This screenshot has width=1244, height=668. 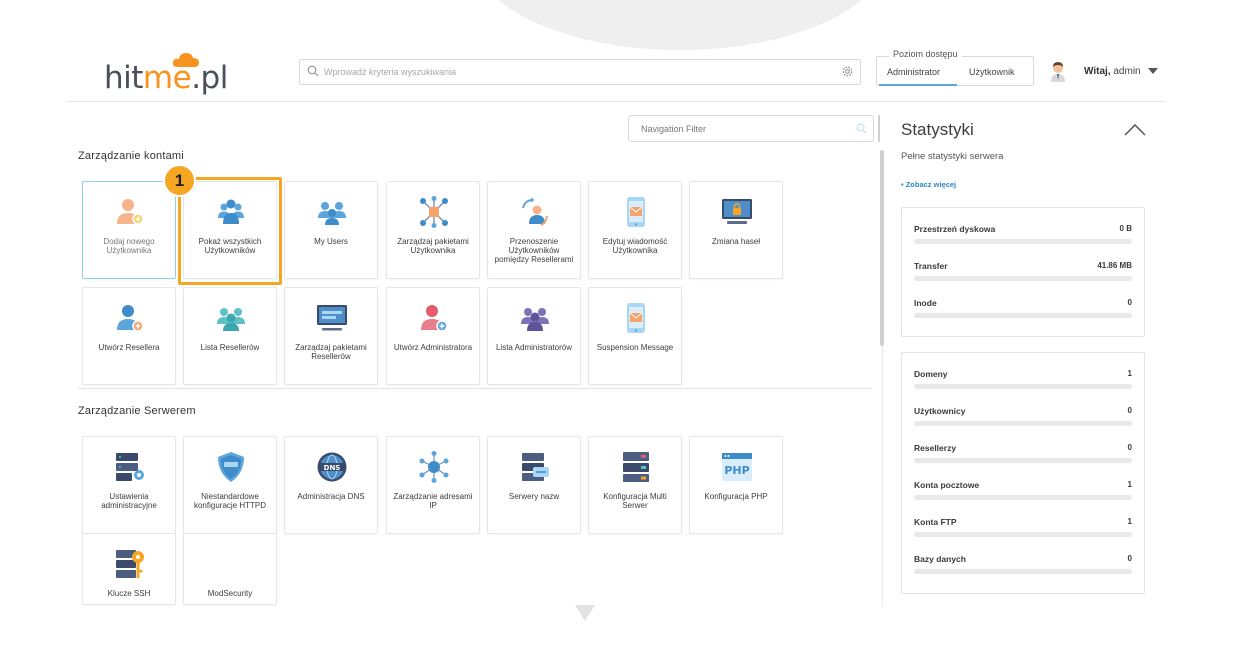 What do you see at coordinates (635, 336) in the screenshot?
I see `tile-suspension-message: Suspension Message` at bounding box center [635, 336].